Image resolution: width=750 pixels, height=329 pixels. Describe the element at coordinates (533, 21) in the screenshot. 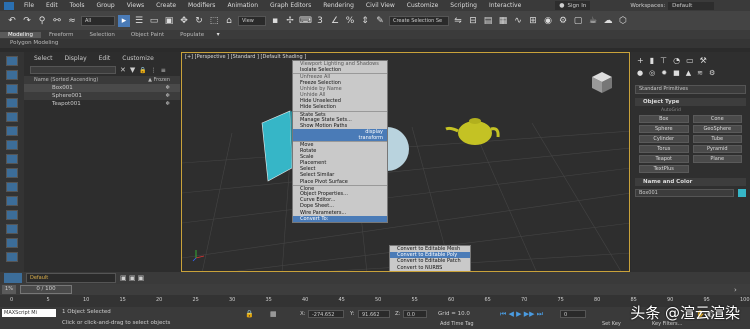

I see `schematic-view-icon: ⊞` at that location.